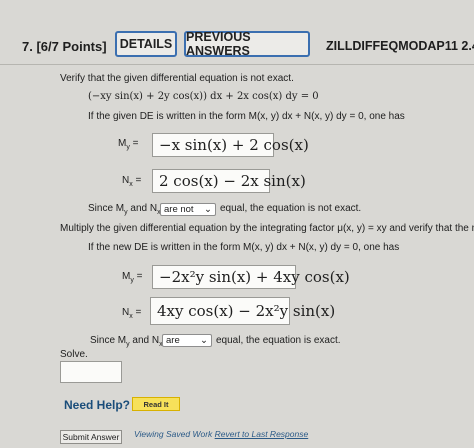 Image resolution: width=474 pixels, height=448 pixels. What do you see at coordinates (173, 340) in the screenshot?
I see `select-value: are` at bounding box center [173, 340].